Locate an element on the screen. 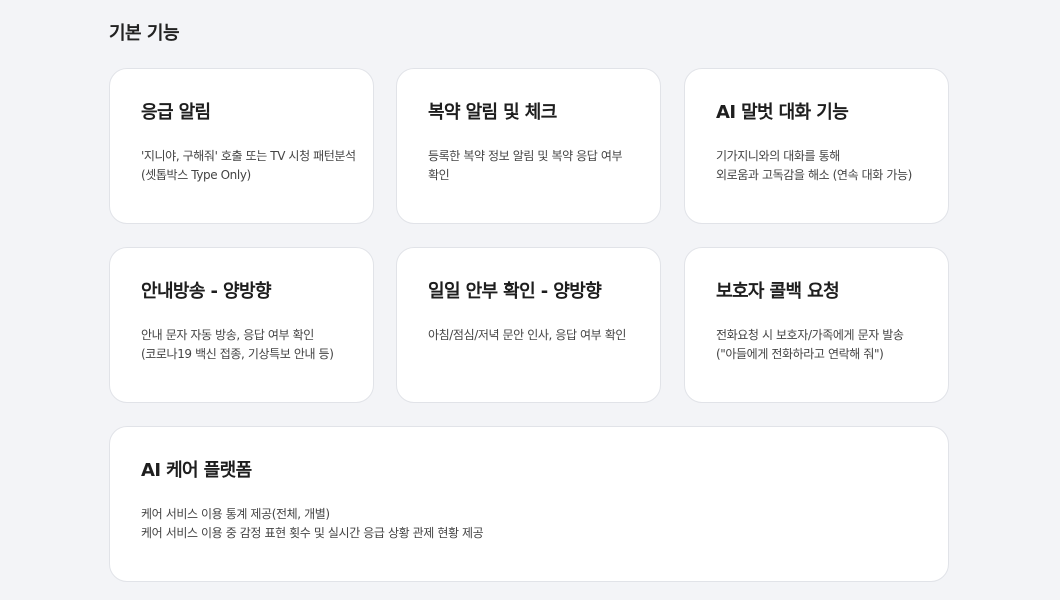 The width and height of the screenshot is (1060, 600). card-title: 보호자 콜백 요청 is located at coordinates (778, 291).